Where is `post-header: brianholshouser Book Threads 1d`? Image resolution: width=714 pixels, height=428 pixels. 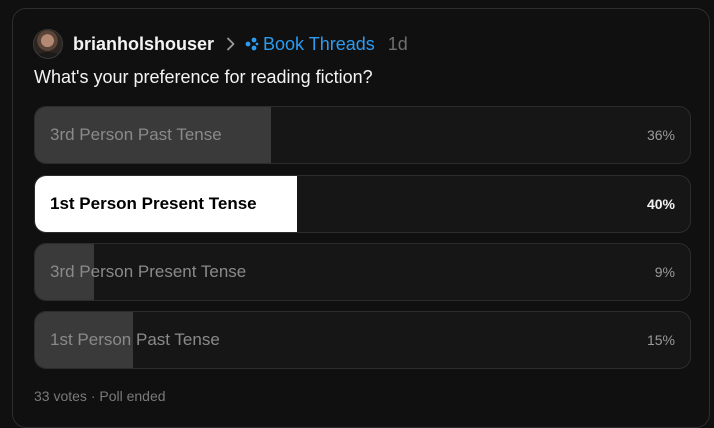 post-header: brianholshouser Book Threads 1d is located at coordinates (220, 44).